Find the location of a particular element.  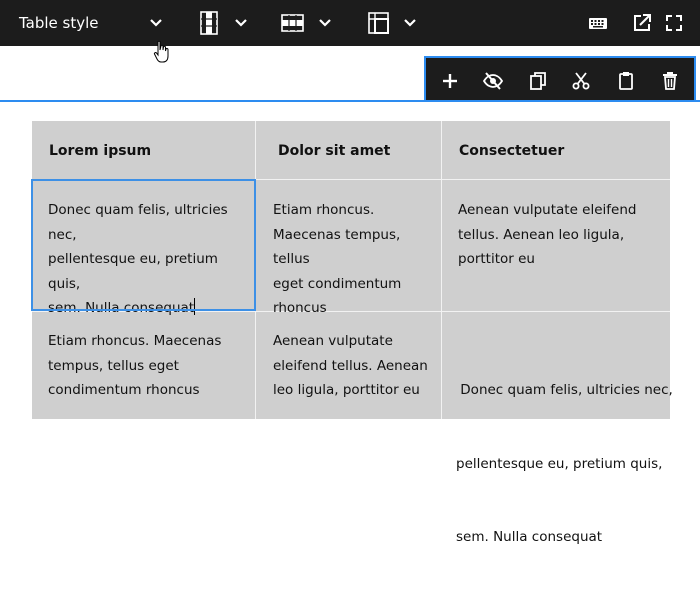

cell-line: Maecenas tempus, tellus is located at coordinates (337, 247).